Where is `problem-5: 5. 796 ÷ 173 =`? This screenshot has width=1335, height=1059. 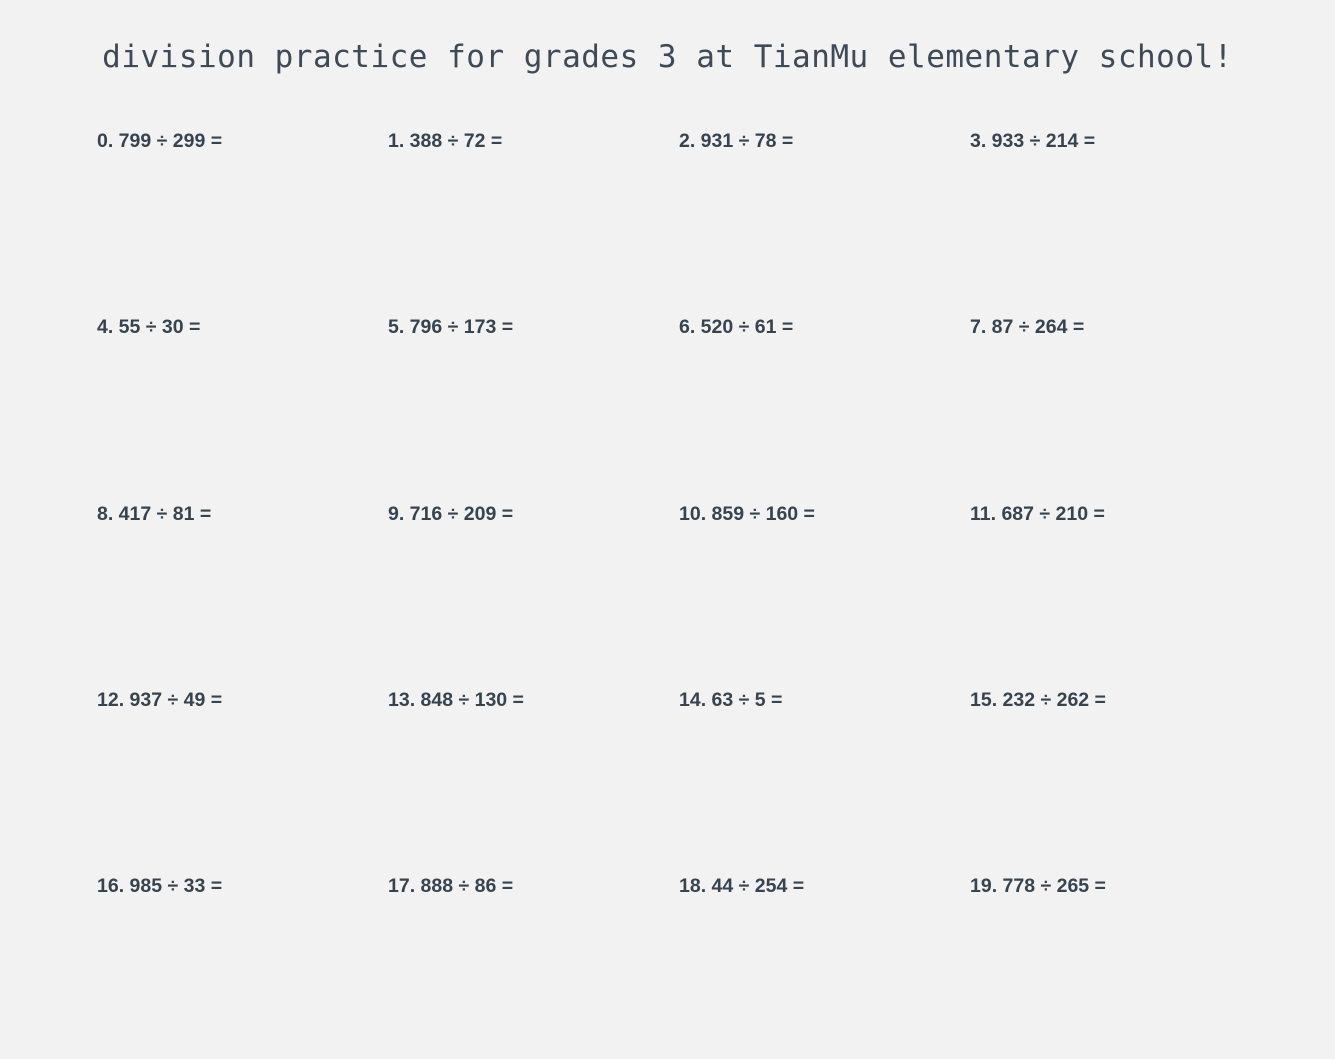
problem-5: 5. 796 ÷ 173 = is located at coordinates (451, 327).